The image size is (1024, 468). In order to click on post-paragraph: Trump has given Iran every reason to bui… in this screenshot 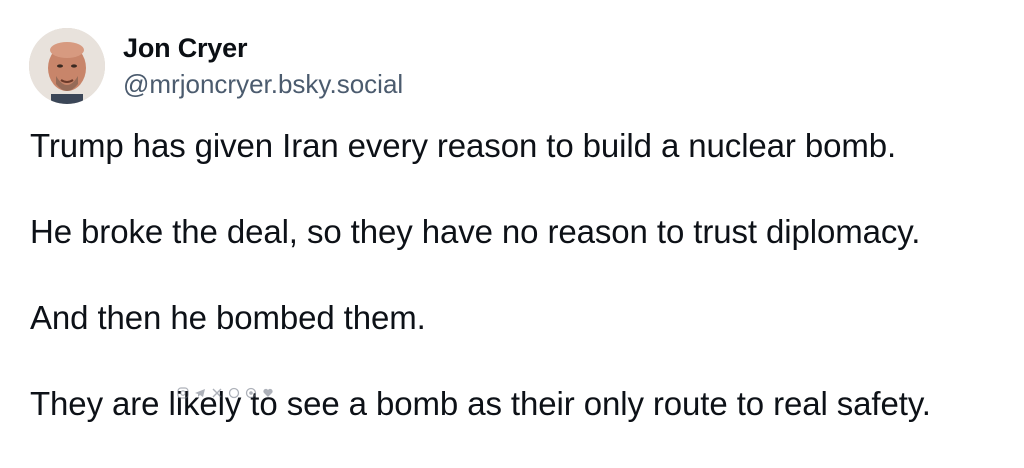, I will do `click(463, 145)`.